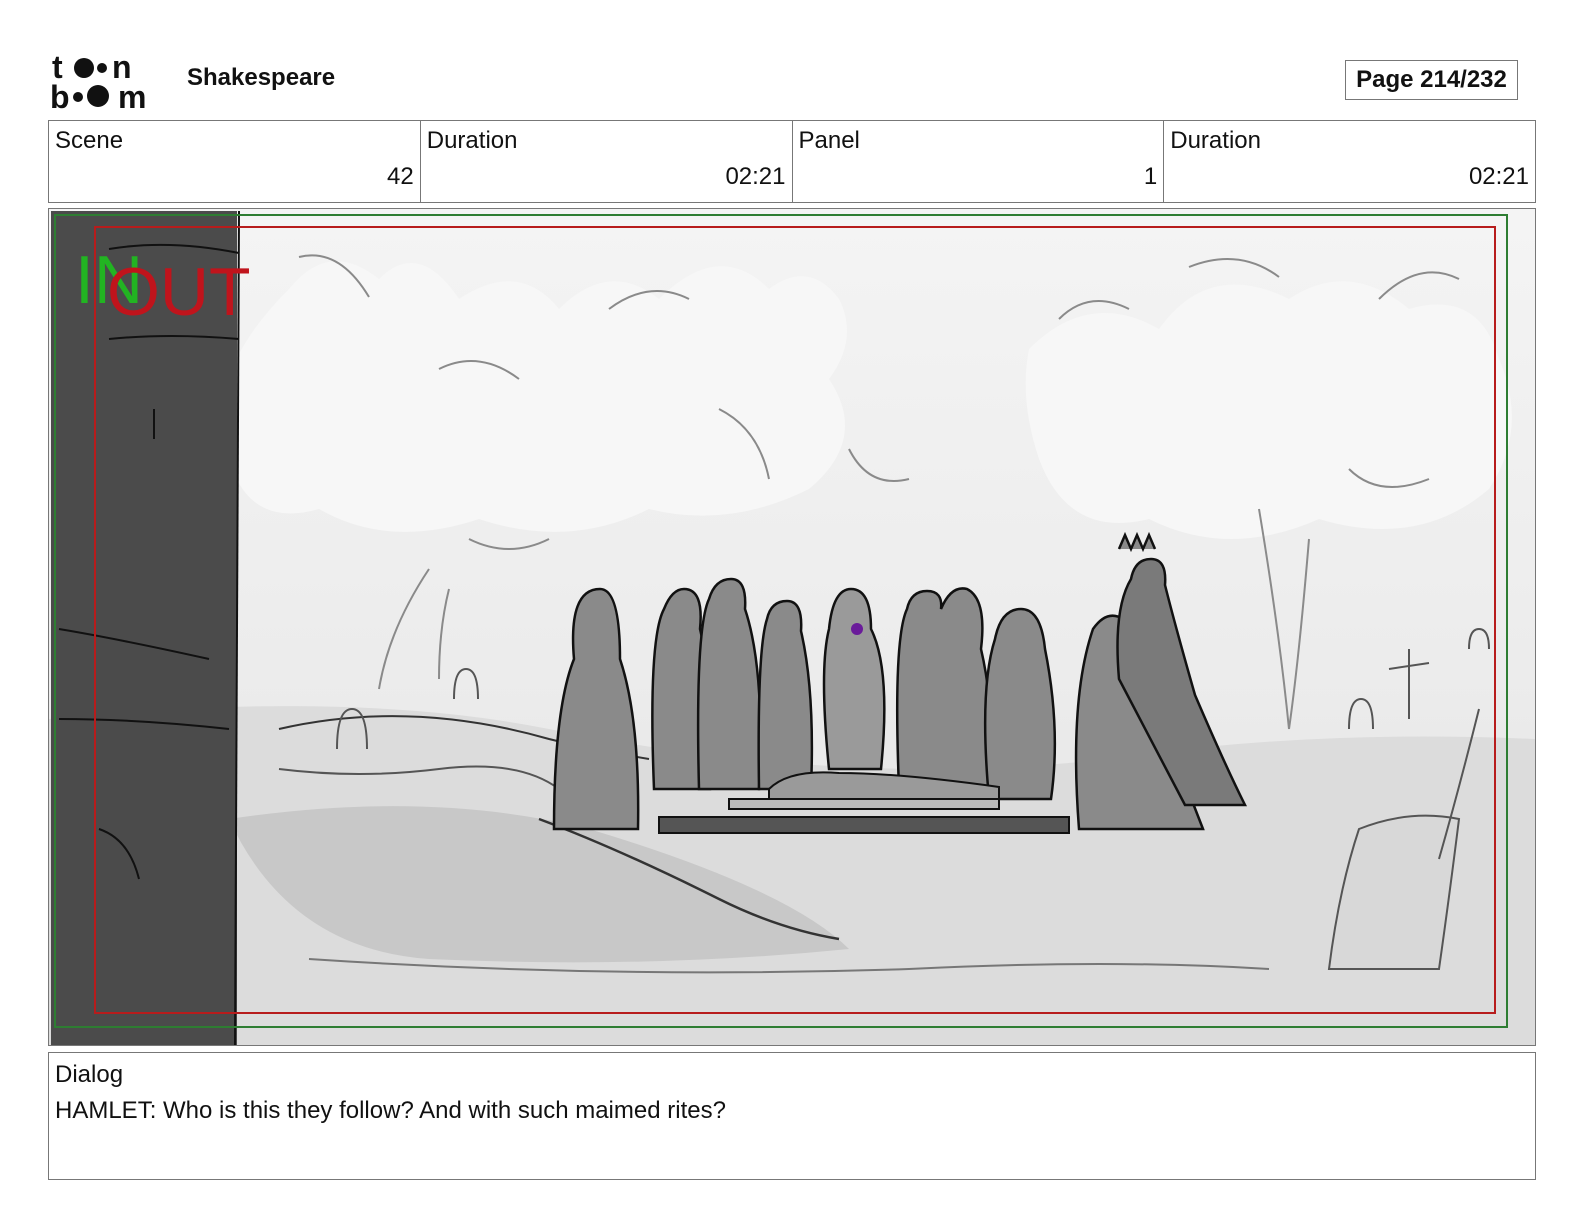  I want to click on panel-label: Panel, so click(829, 140).